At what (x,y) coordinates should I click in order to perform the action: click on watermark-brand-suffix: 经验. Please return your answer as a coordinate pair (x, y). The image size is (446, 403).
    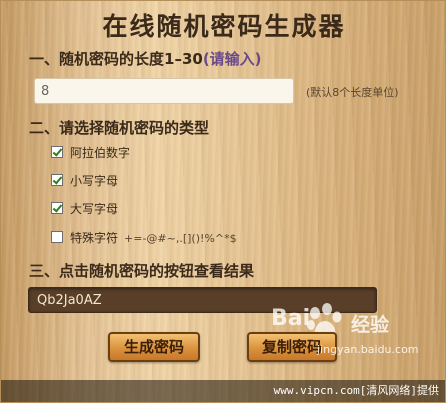
    Looking at the image, I should click on (370, 325).